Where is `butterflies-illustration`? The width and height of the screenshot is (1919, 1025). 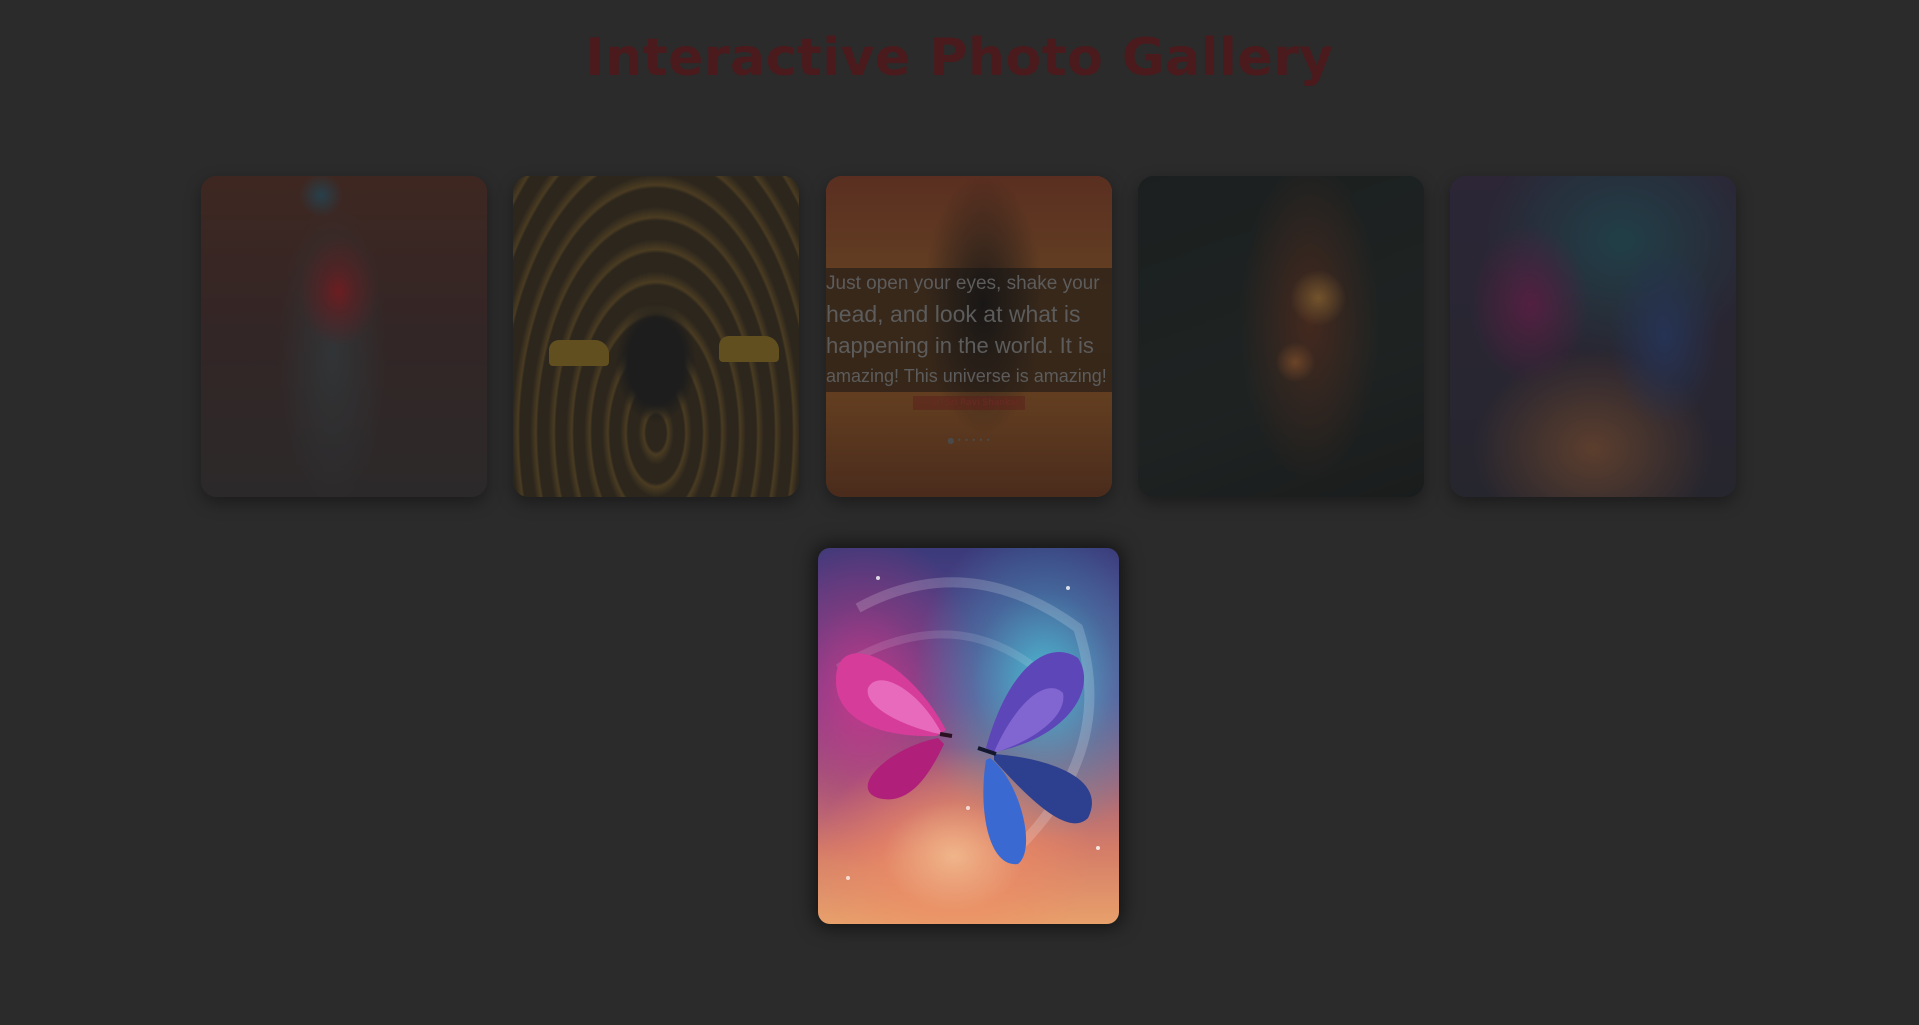
butterflies-illustration is located at coordinates (967, 728).